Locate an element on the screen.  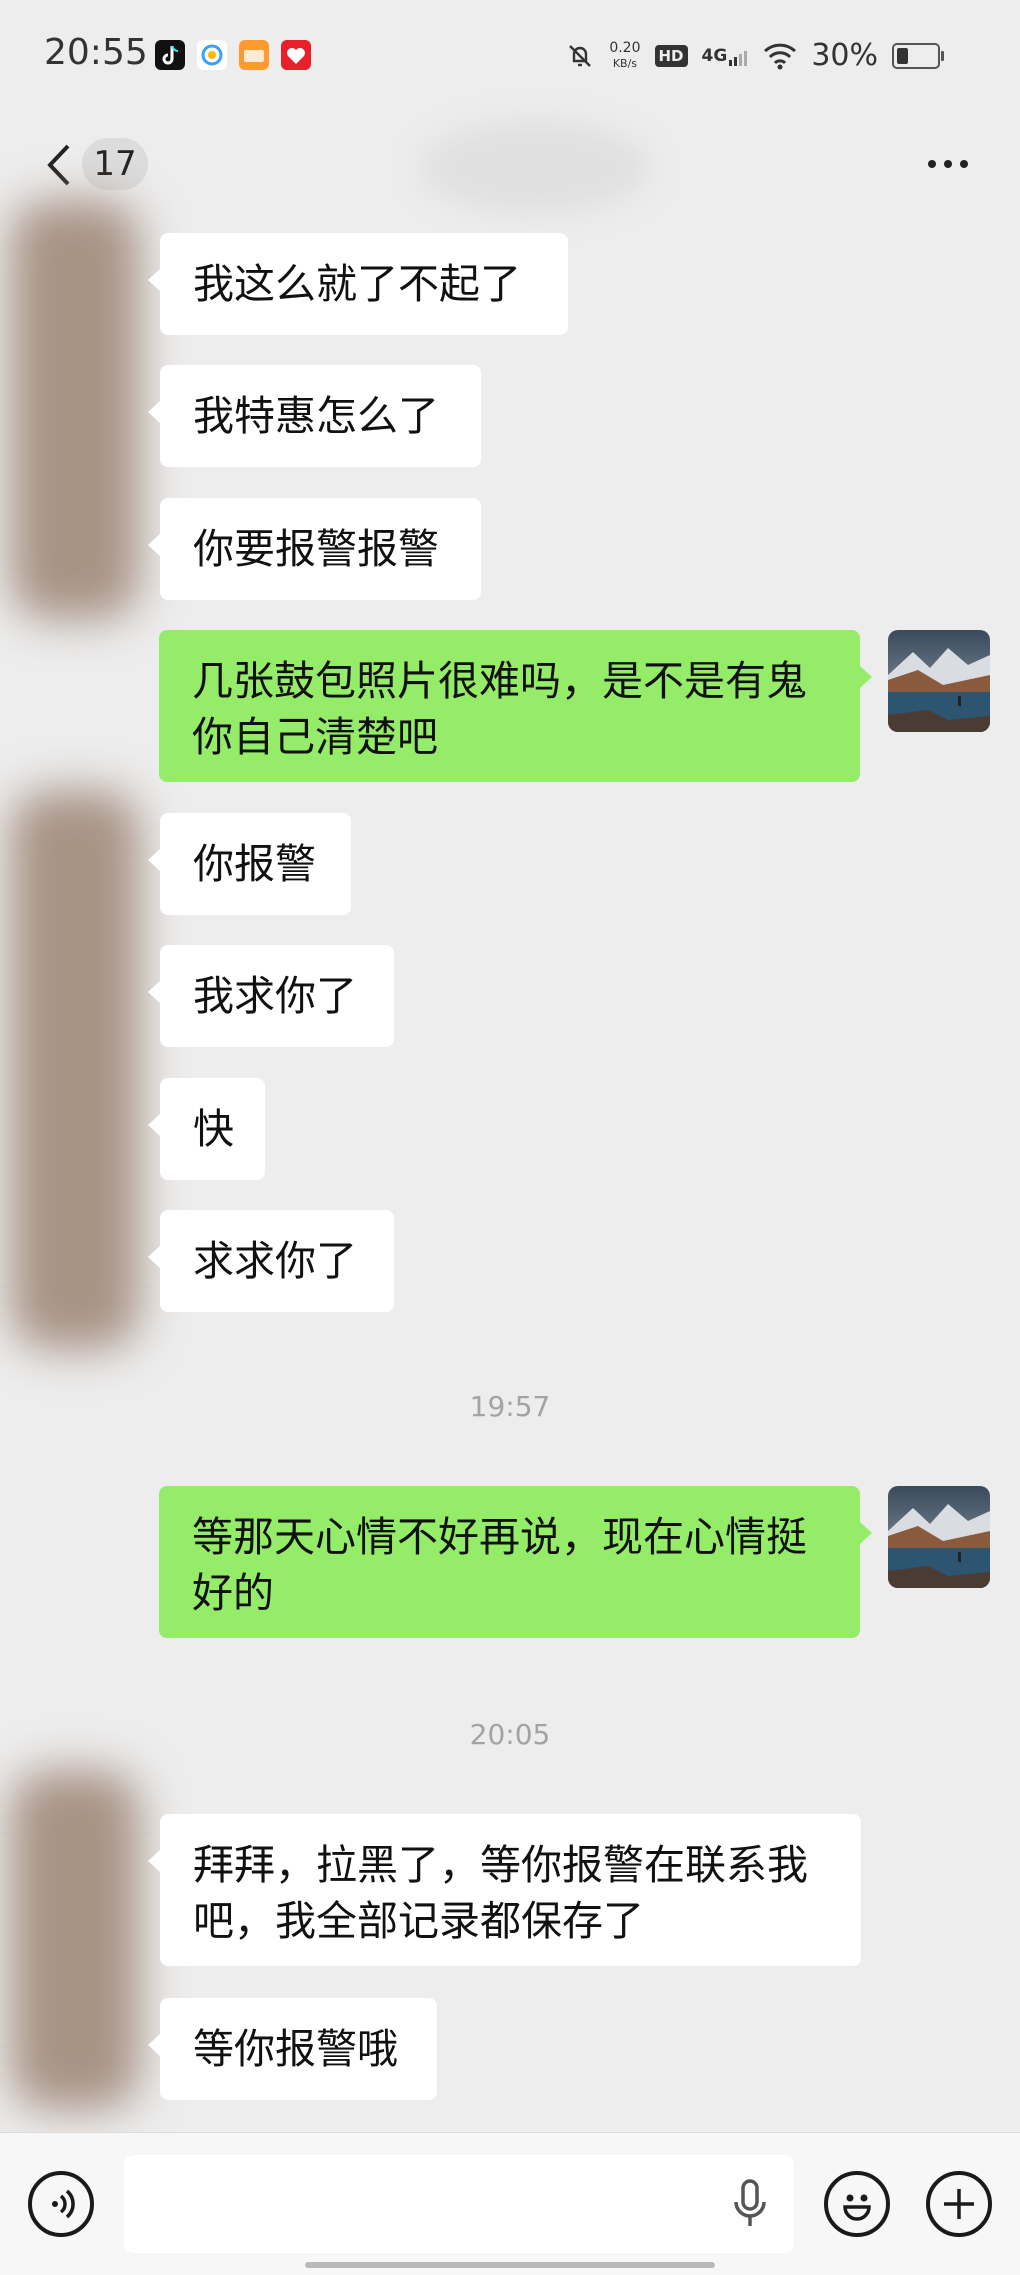
microphone-button is located at coordinates (750, 2206).